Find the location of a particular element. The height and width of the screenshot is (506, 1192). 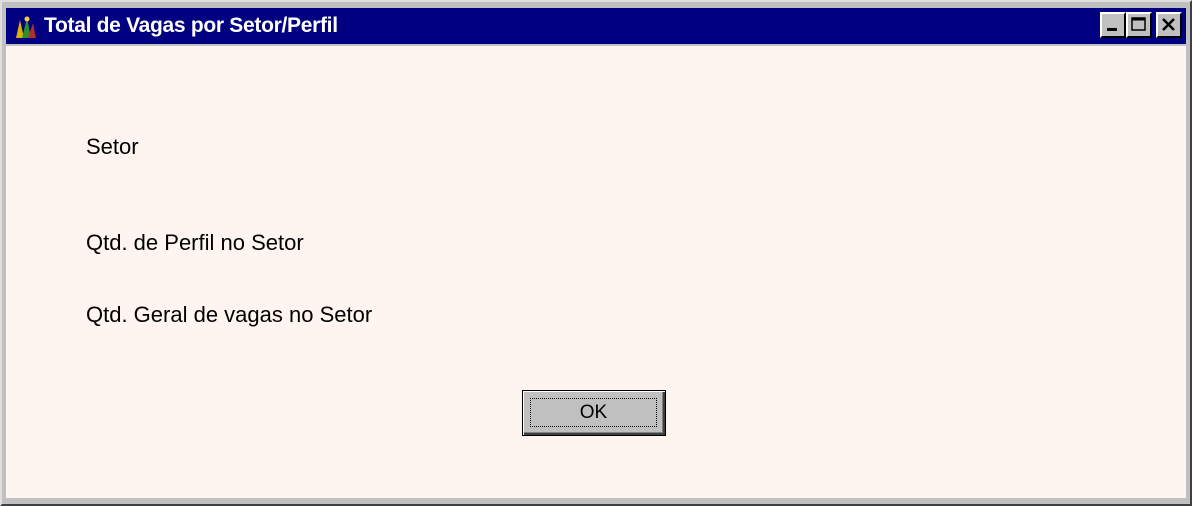

minimize-icon is located at coordinates (1112, 29).